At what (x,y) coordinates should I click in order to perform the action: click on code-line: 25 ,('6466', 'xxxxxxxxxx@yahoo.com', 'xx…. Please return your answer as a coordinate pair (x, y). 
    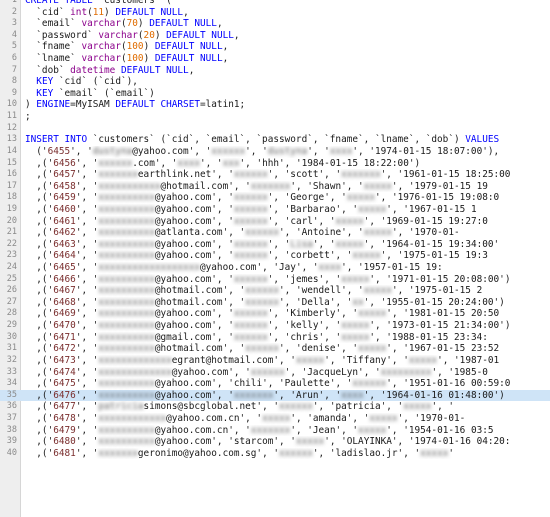
    Looking at the image, I should click on (275, 280).